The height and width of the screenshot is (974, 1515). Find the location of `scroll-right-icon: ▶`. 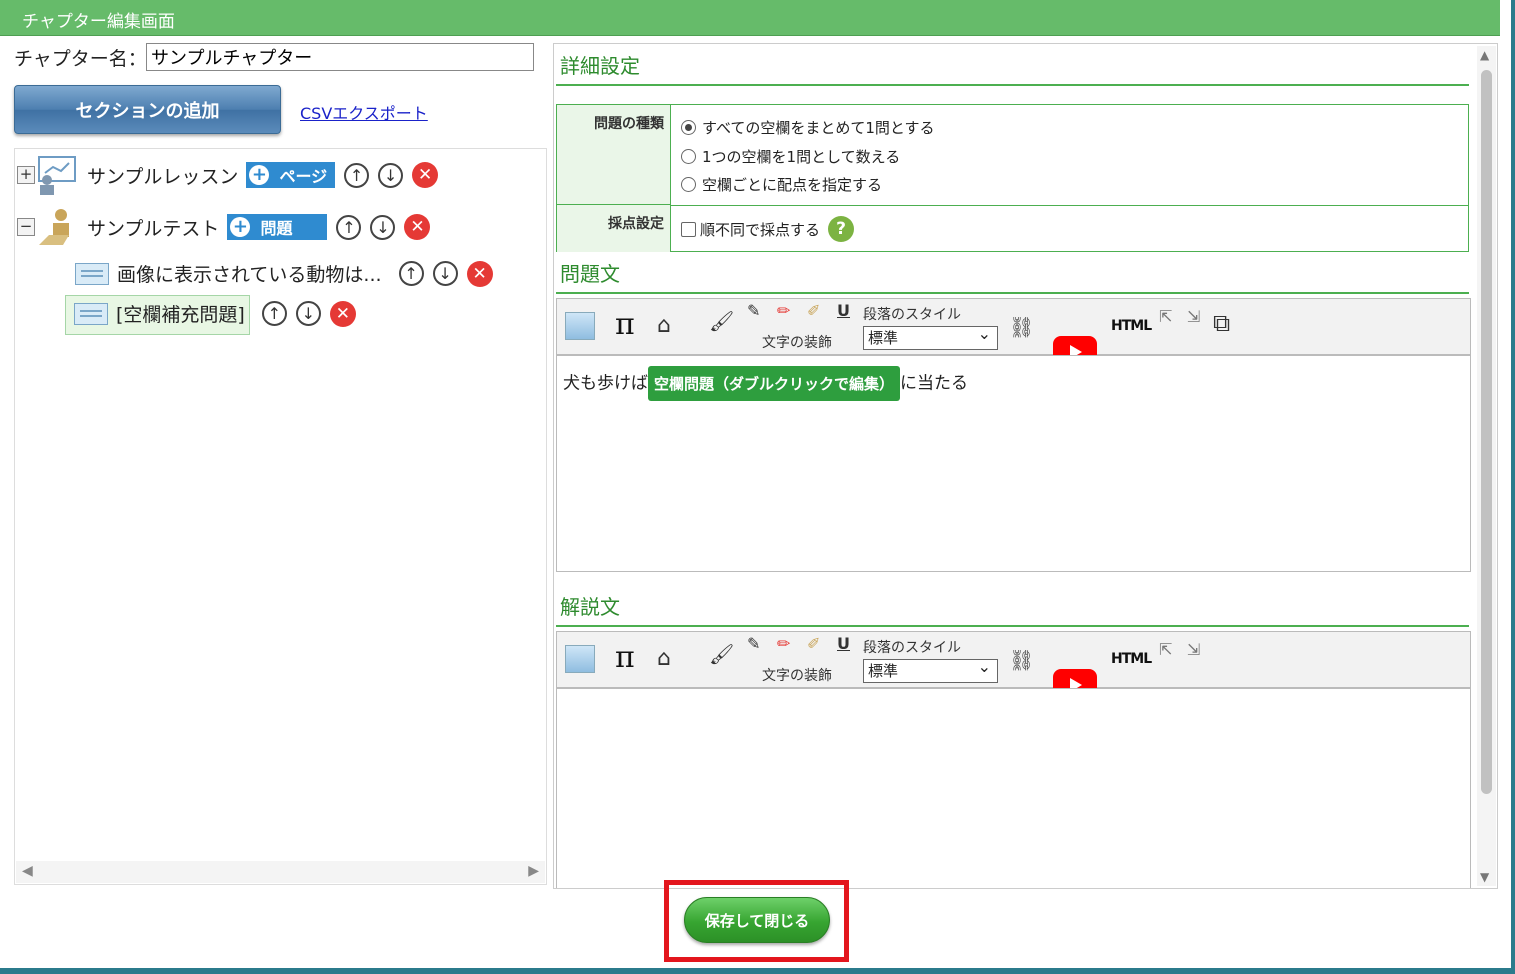

scroll-right-icon: ▶ is located at coordinates (533, 871).